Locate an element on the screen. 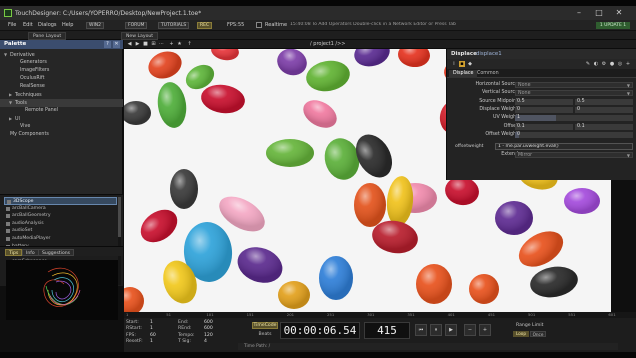  expression-field: 1 - me.par.uvweight.eval() is located at coordinates (564, 146).